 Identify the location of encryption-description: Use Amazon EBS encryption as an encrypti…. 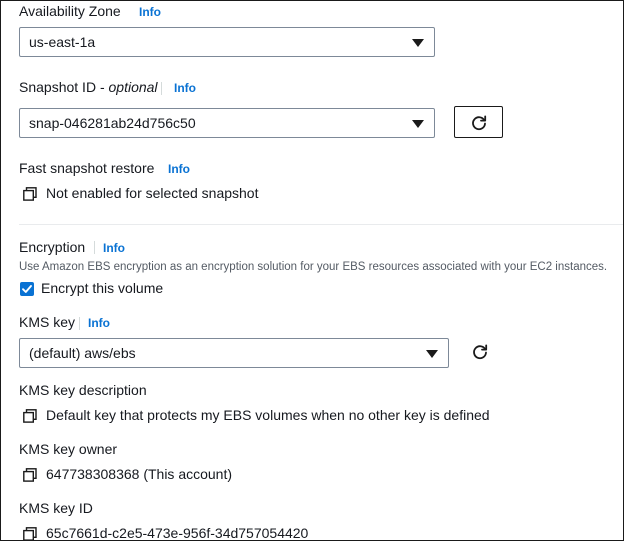
(313, 267).